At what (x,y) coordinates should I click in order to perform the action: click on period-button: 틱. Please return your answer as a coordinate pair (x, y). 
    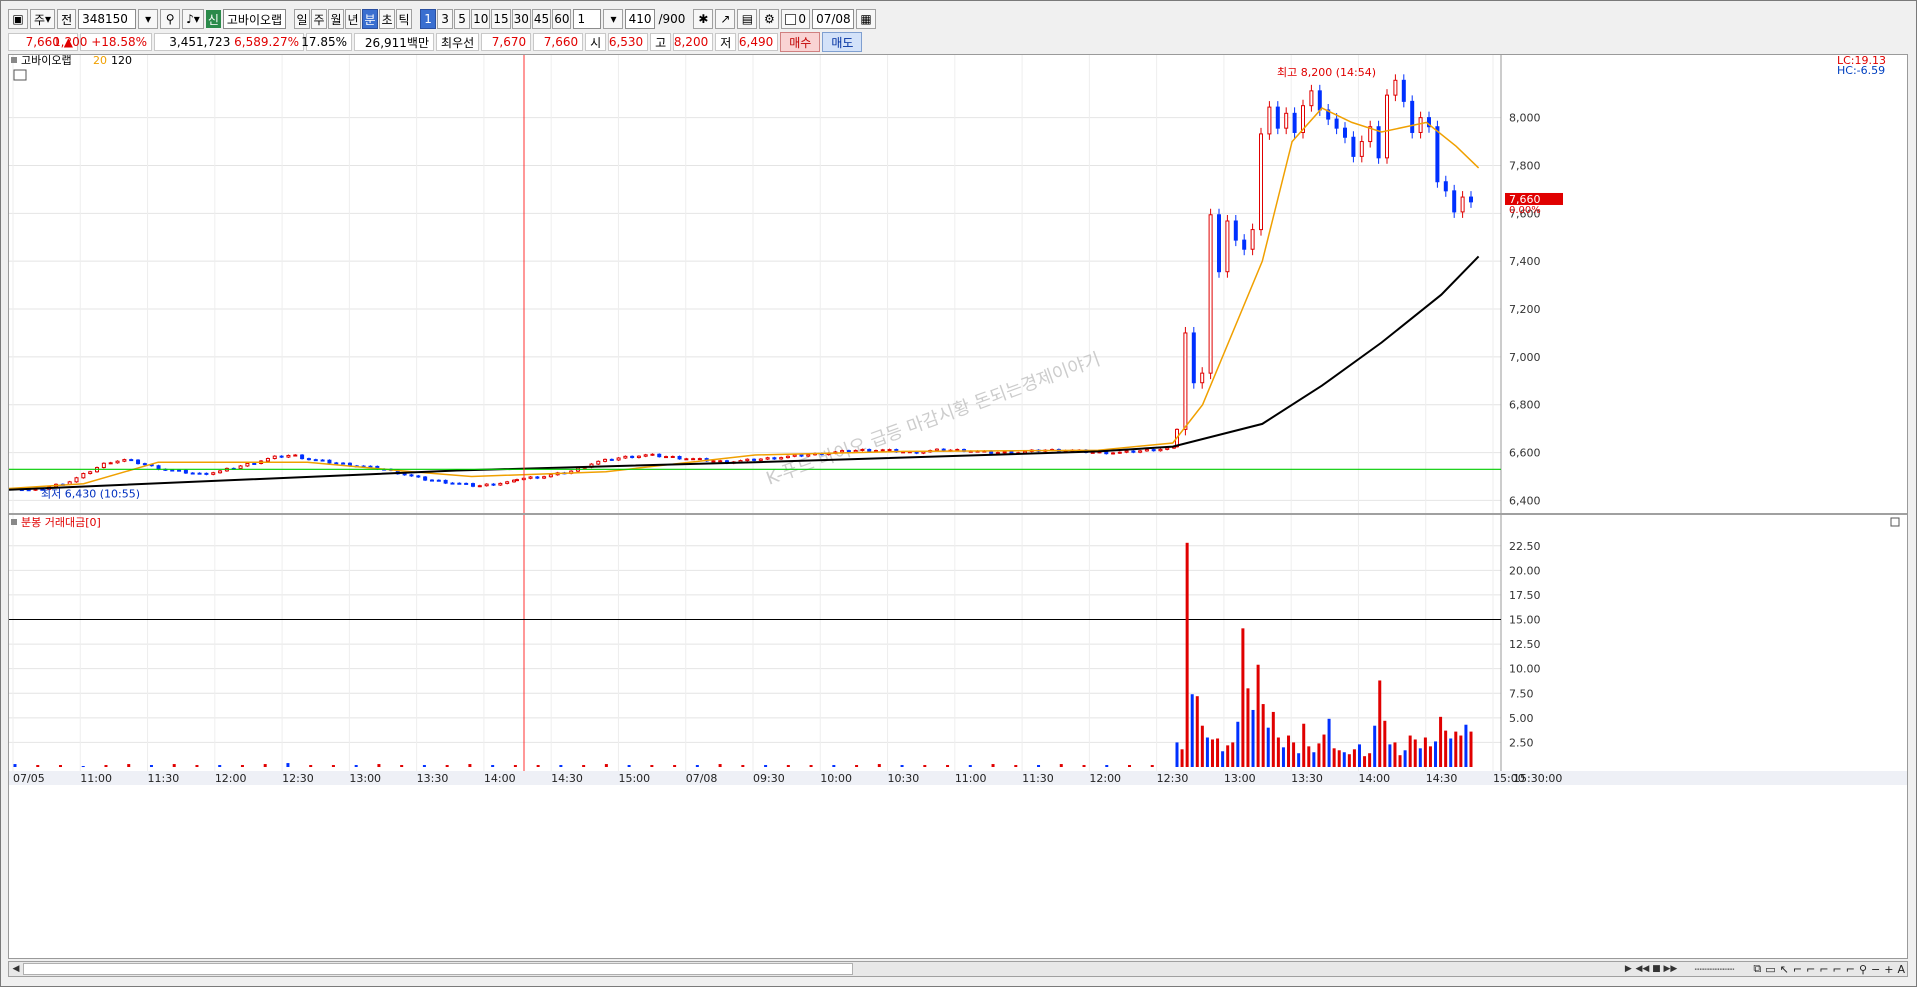
    Looking at the image, I should click on (404, 19).